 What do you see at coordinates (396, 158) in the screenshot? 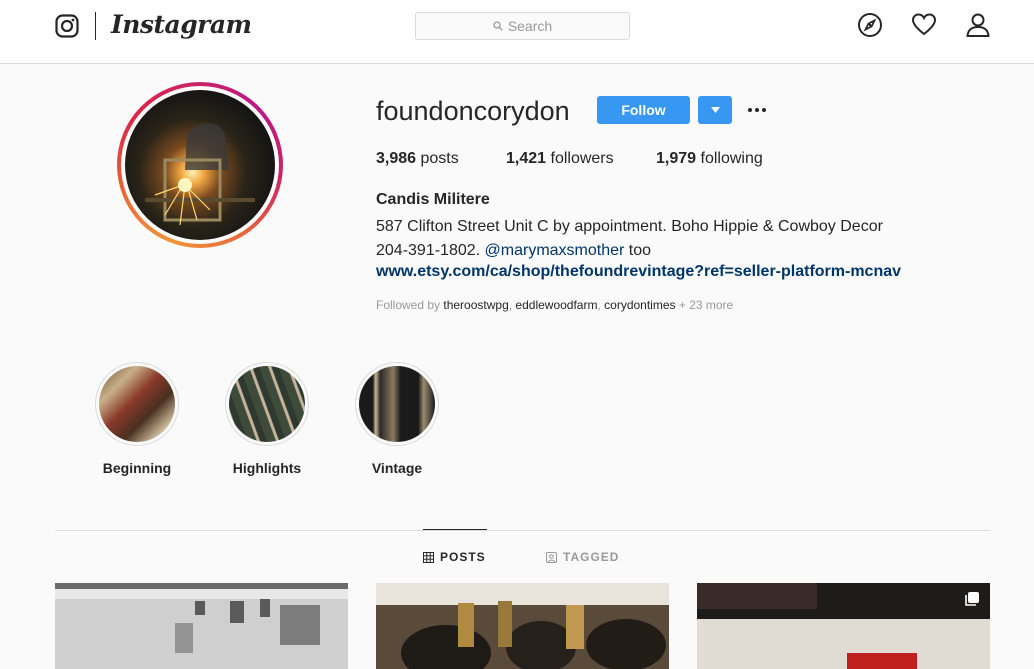
I see `posts-count-value: 3,986` at bounding box center [396, 158].